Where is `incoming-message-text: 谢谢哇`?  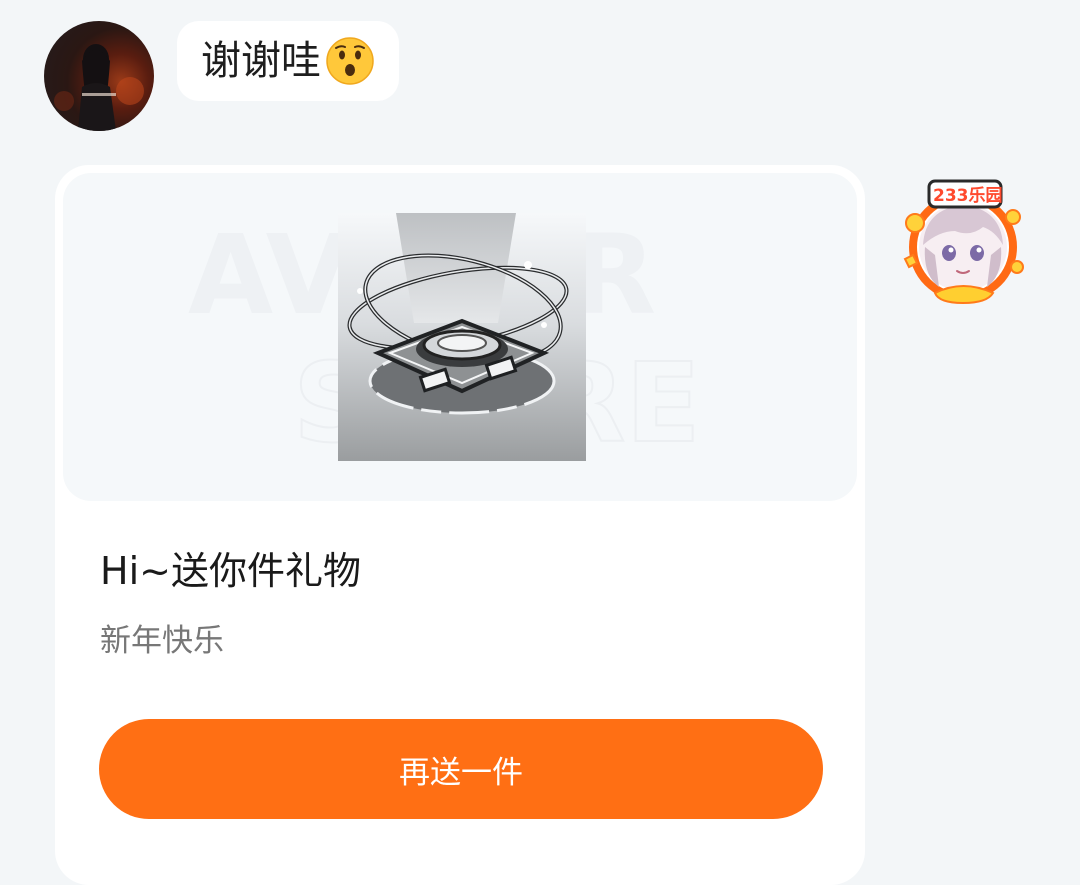 incoming-message-text: 谢谢哇 is located at coordinates (261, 61).